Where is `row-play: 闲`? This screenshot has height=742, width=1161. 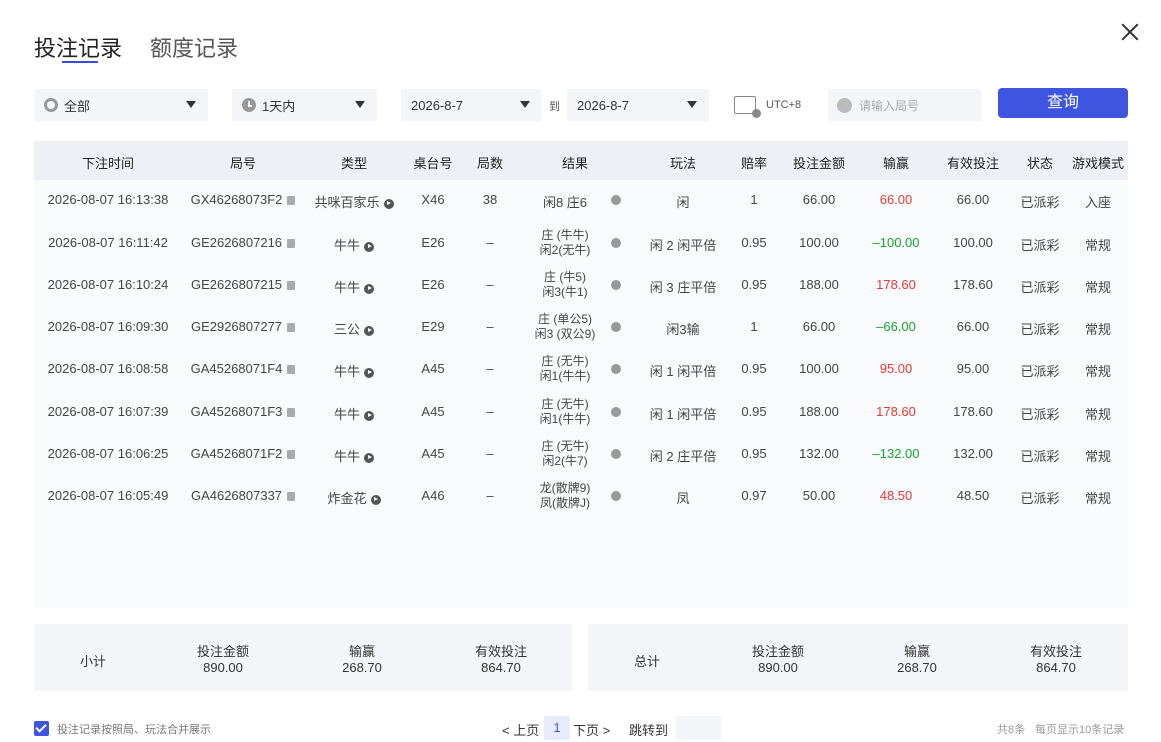 row-play: 闲 is located at coordinates (683, 202).